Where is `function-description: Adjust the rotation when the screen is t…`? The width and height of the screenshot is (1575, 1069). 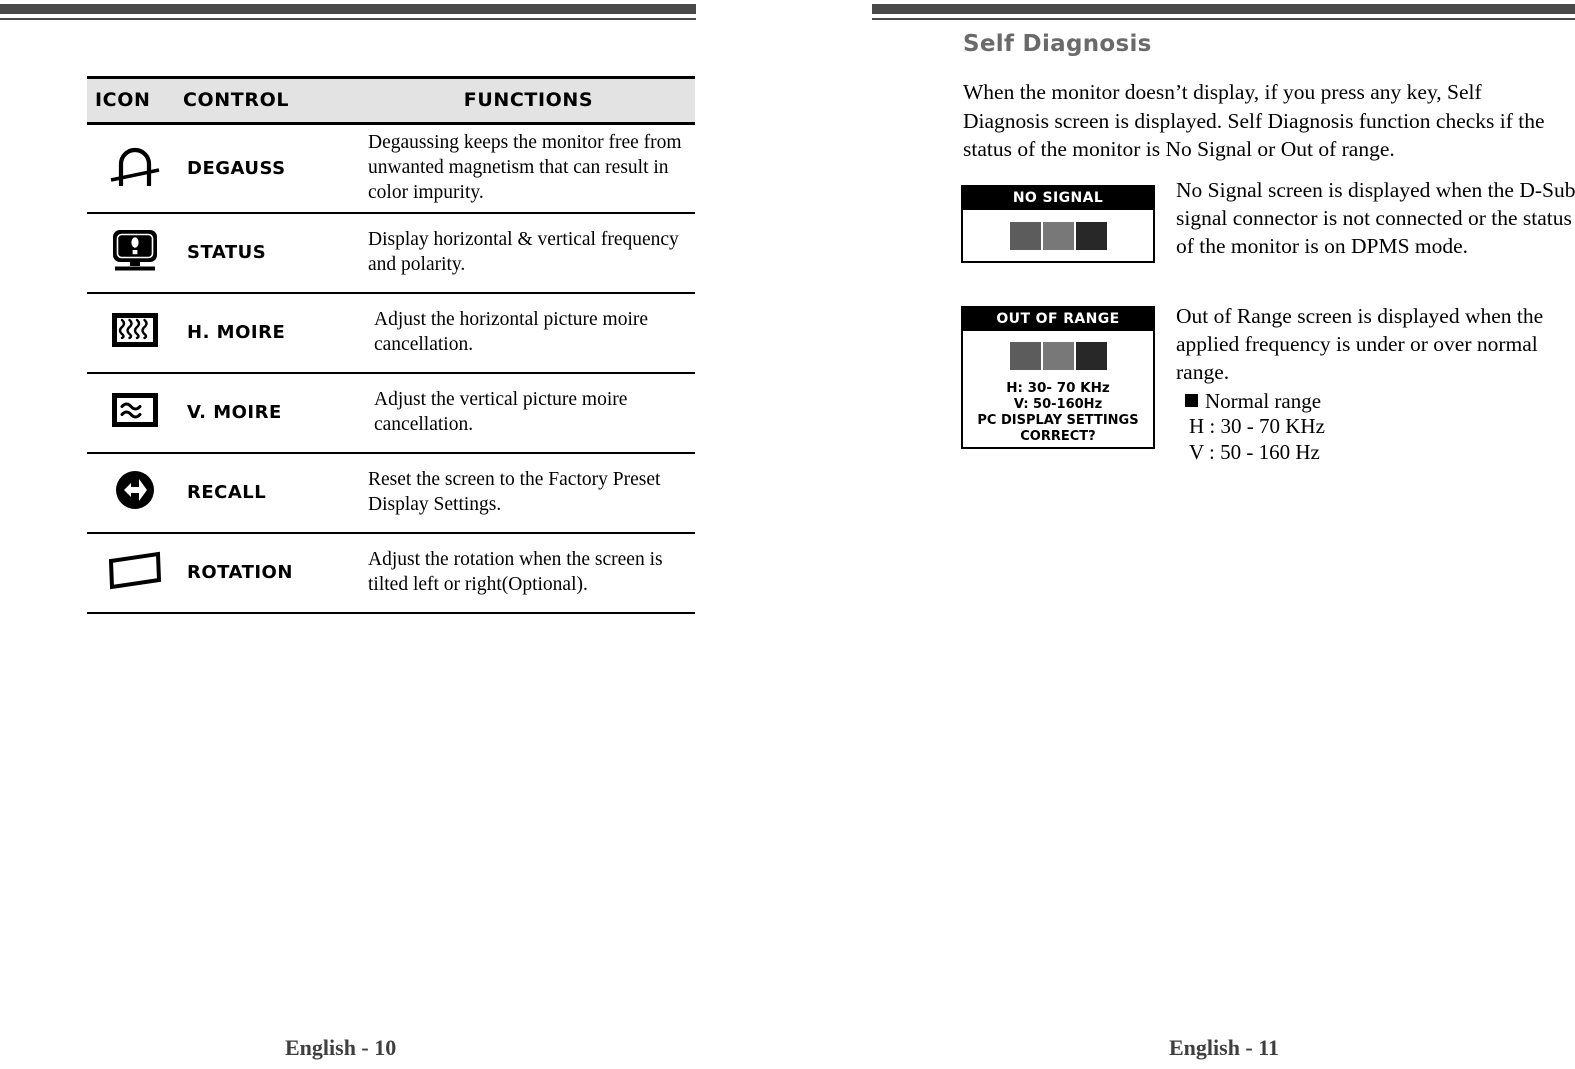 function-description: Adjust the rotation when the screen is t… is located at coordinates (528, 573).